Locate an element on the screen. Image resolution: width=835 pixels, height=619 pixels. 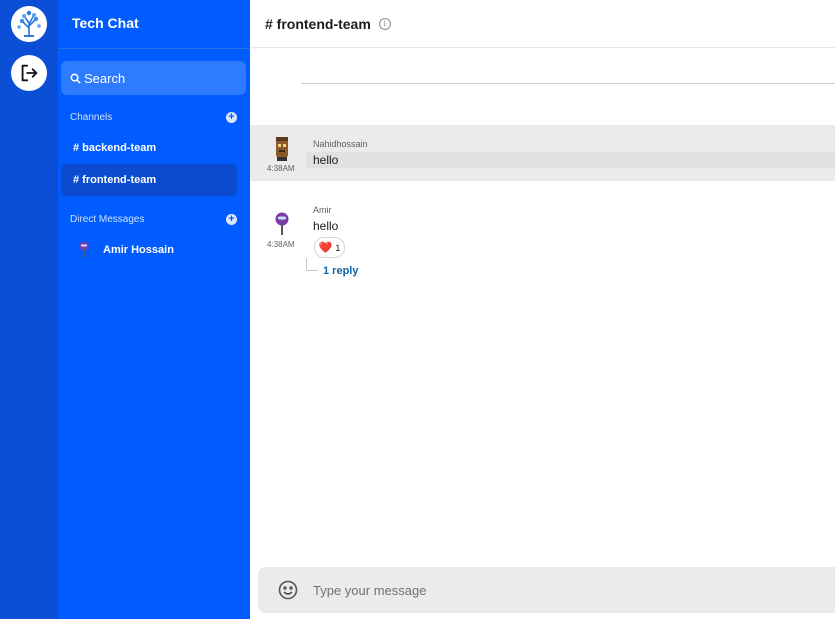
message: 4:38AM Nahidhossain hello is located at coordinates (542, 153).